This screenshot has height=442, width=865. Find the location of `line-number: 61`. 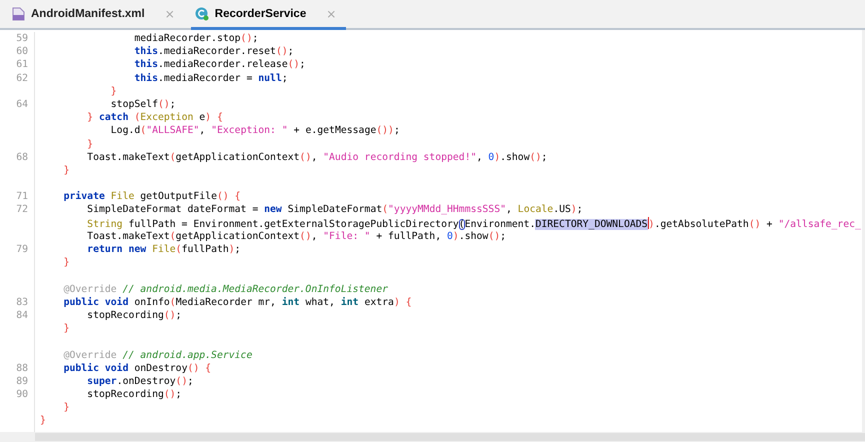

line-number: 61 is located at coordinates (22, 65).